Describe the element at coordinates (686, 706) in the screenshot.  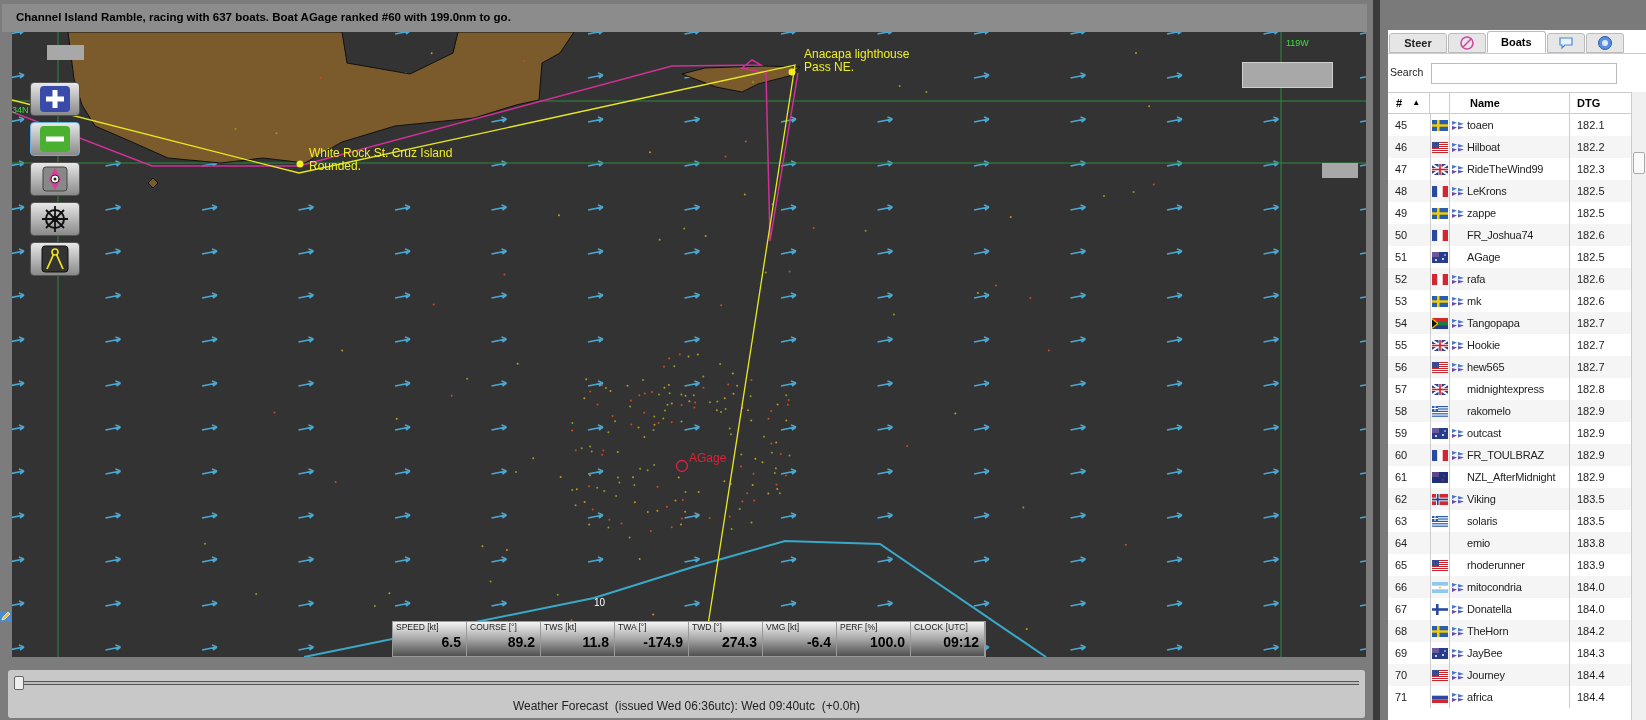
I see `forecast-text: Weather Forecast (issued Wed 06:36utc): Wed 09:40utc (+0.0h)` at that location.